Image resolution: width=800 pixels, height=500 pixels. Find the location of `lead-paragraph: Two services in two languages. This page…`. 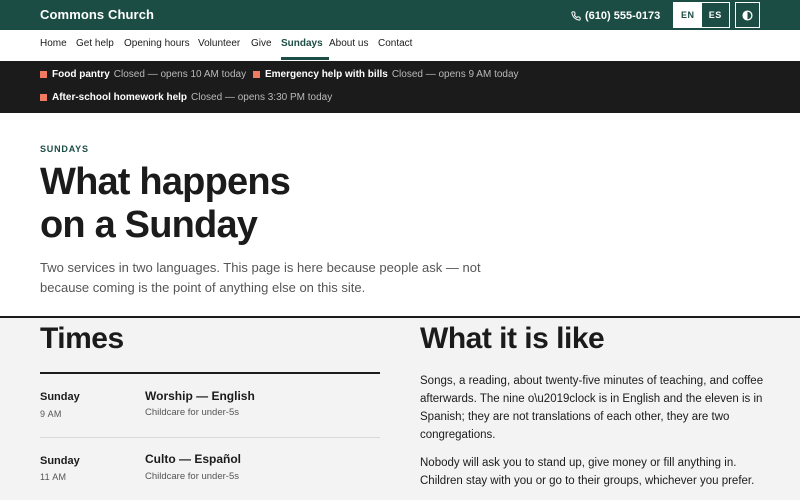

lead-paragraph: Two services in two languages. This page… is located at coordinates (260, 277).